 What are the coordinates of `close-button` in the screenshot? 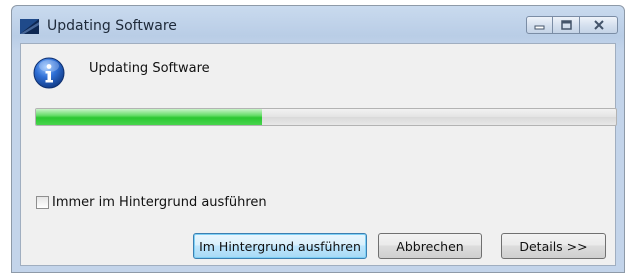 It's located at (599, 25).